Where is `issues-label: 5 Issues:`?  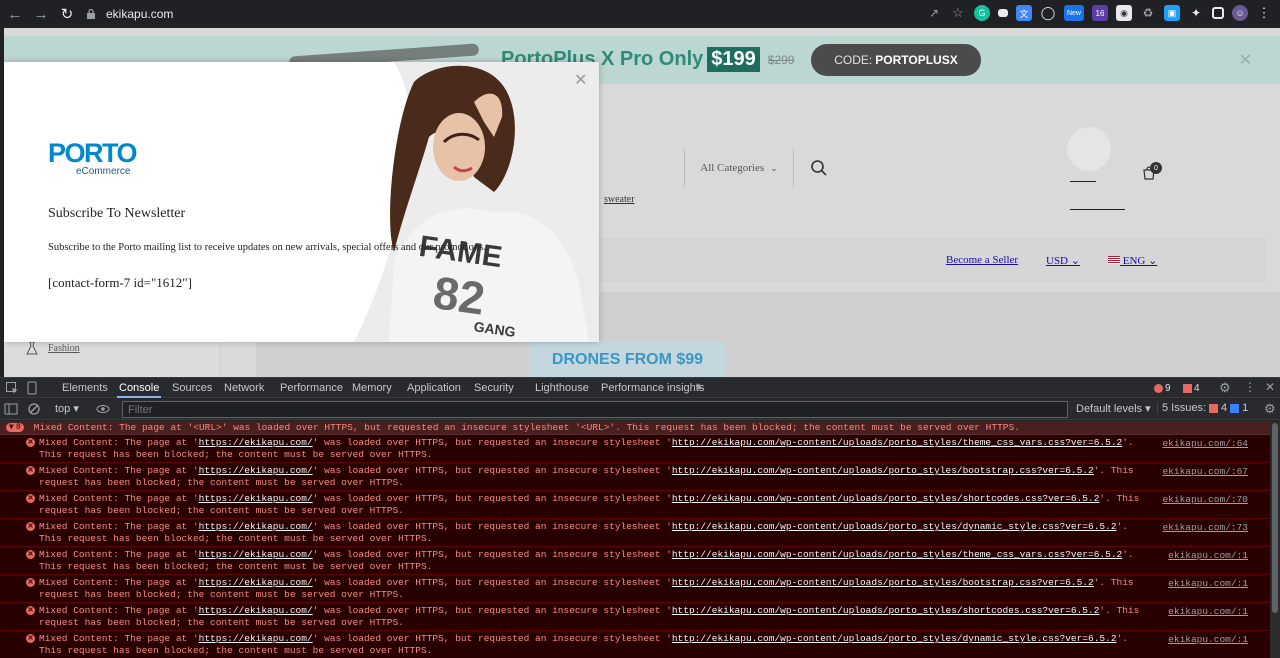 issues-label: 5 Issues: is located at coordinates (1184, 408).